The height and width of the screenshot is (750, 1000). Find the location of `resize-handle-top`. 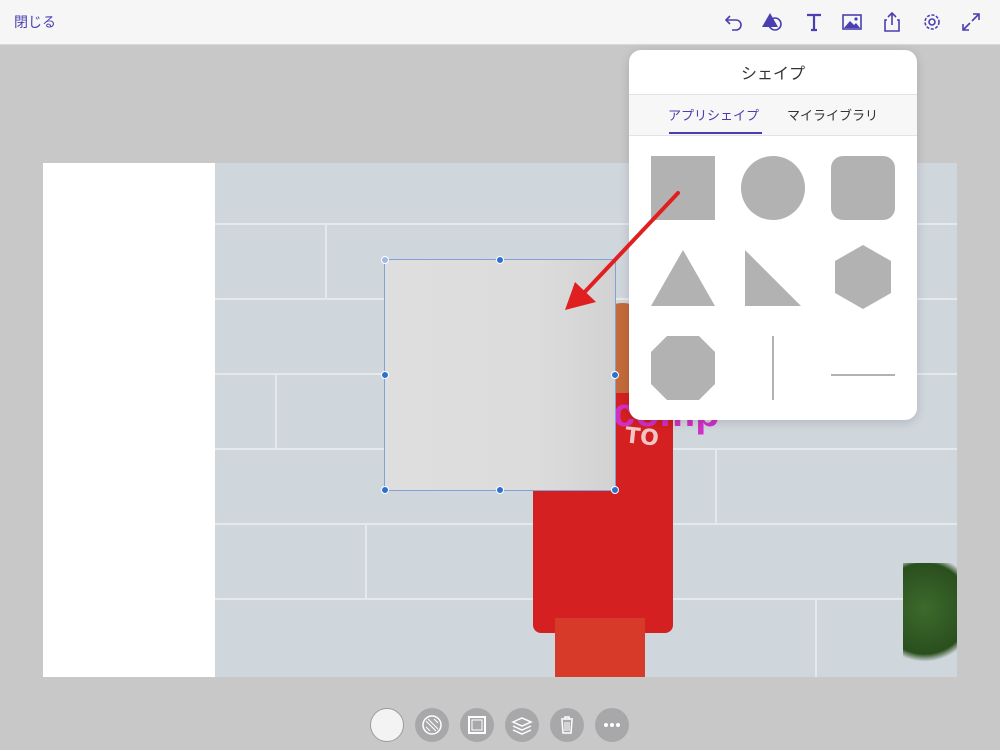

resize-handle-top is located at coordinates (500, 260).